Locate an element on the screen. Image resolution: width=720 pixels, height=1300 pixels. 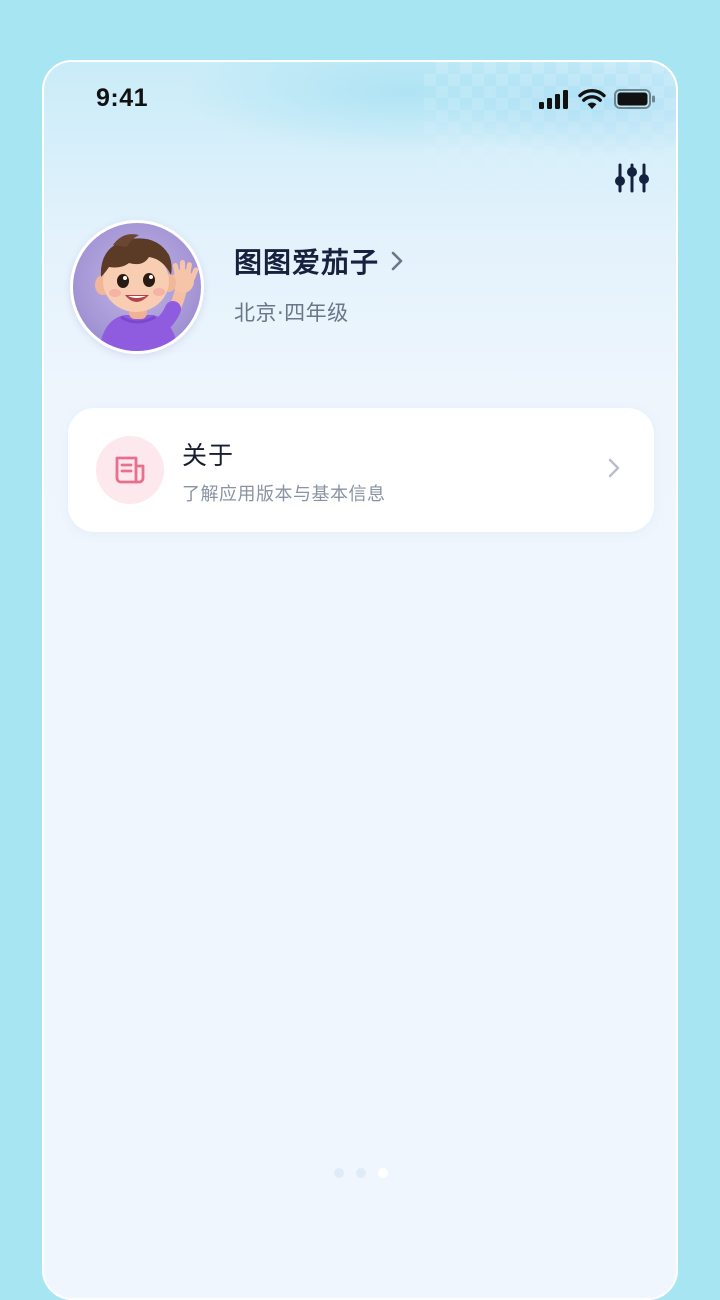
status-time: 9:41 is located at coordinates (122, 98).